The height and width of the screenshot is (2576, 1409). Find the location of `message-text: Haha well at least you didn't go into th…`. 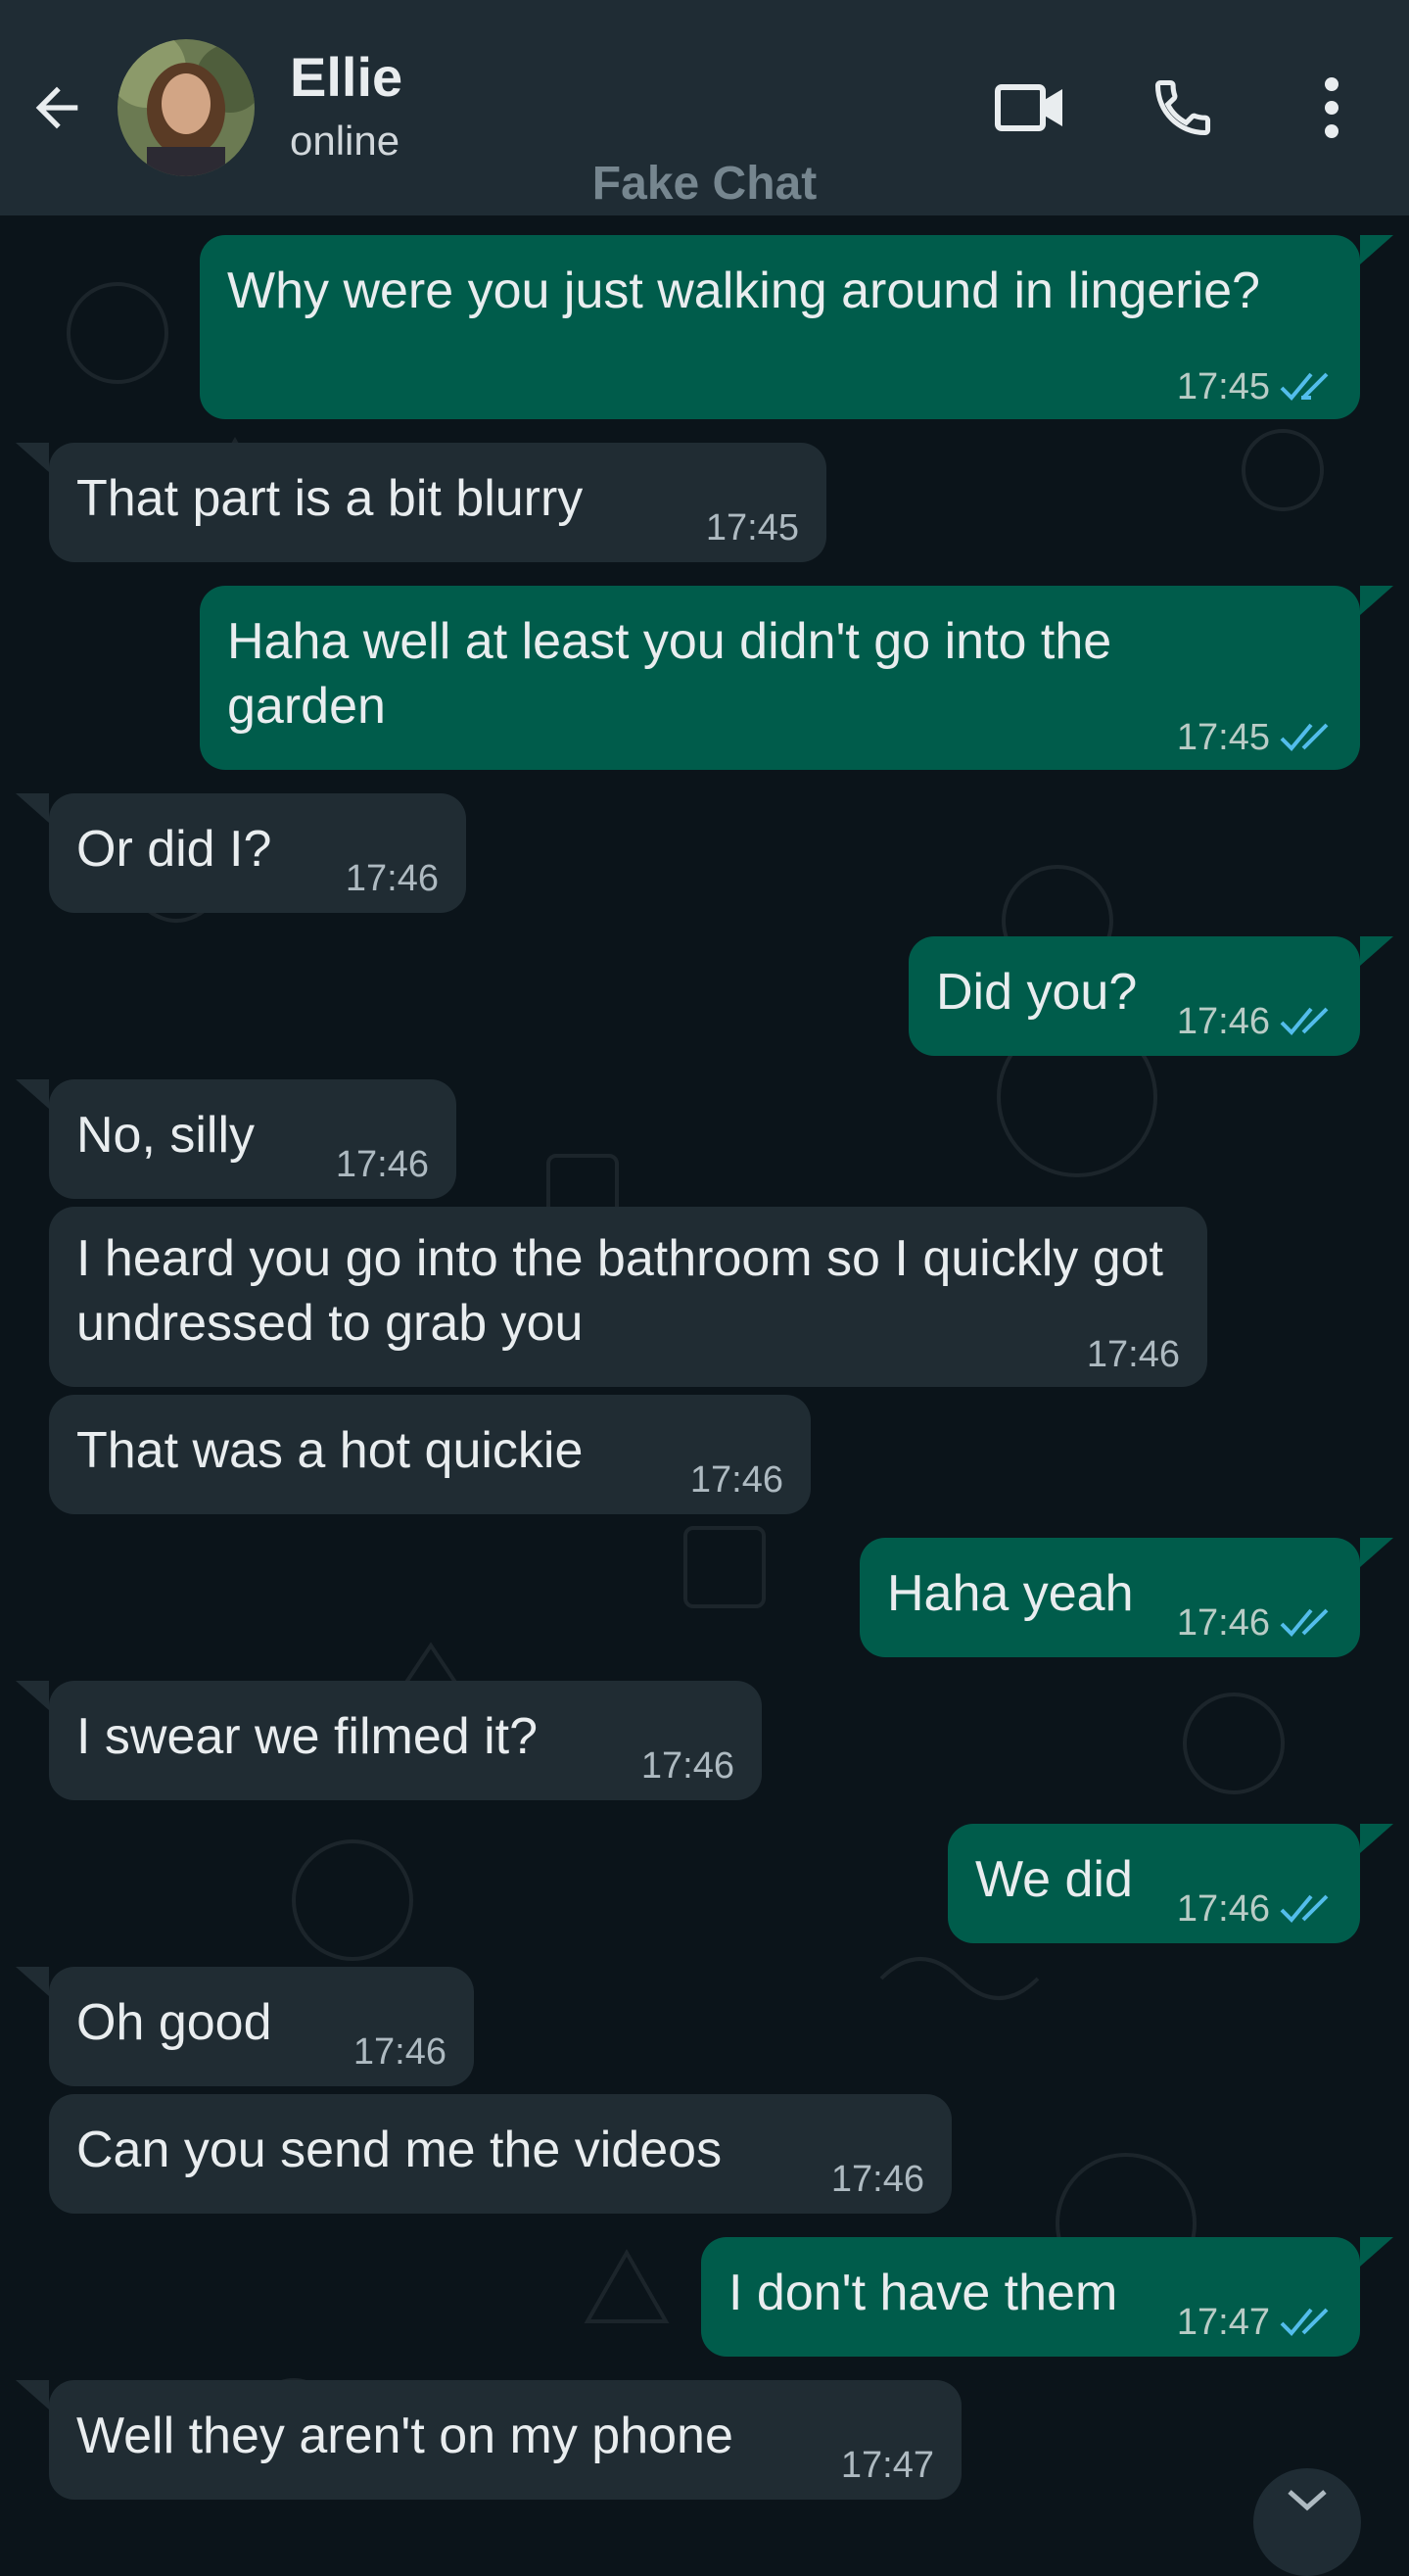

message-text: Haha well at least you didn't go into th… is located at coordinates (669, 674).